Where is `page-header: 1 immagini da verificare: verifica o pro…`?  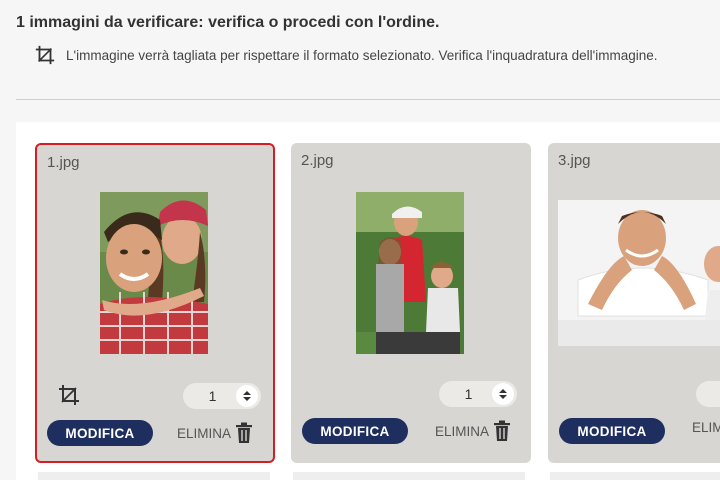
page-header: 1 immagini da verificare: verifica o pro… is located at coordinates (368, 39).